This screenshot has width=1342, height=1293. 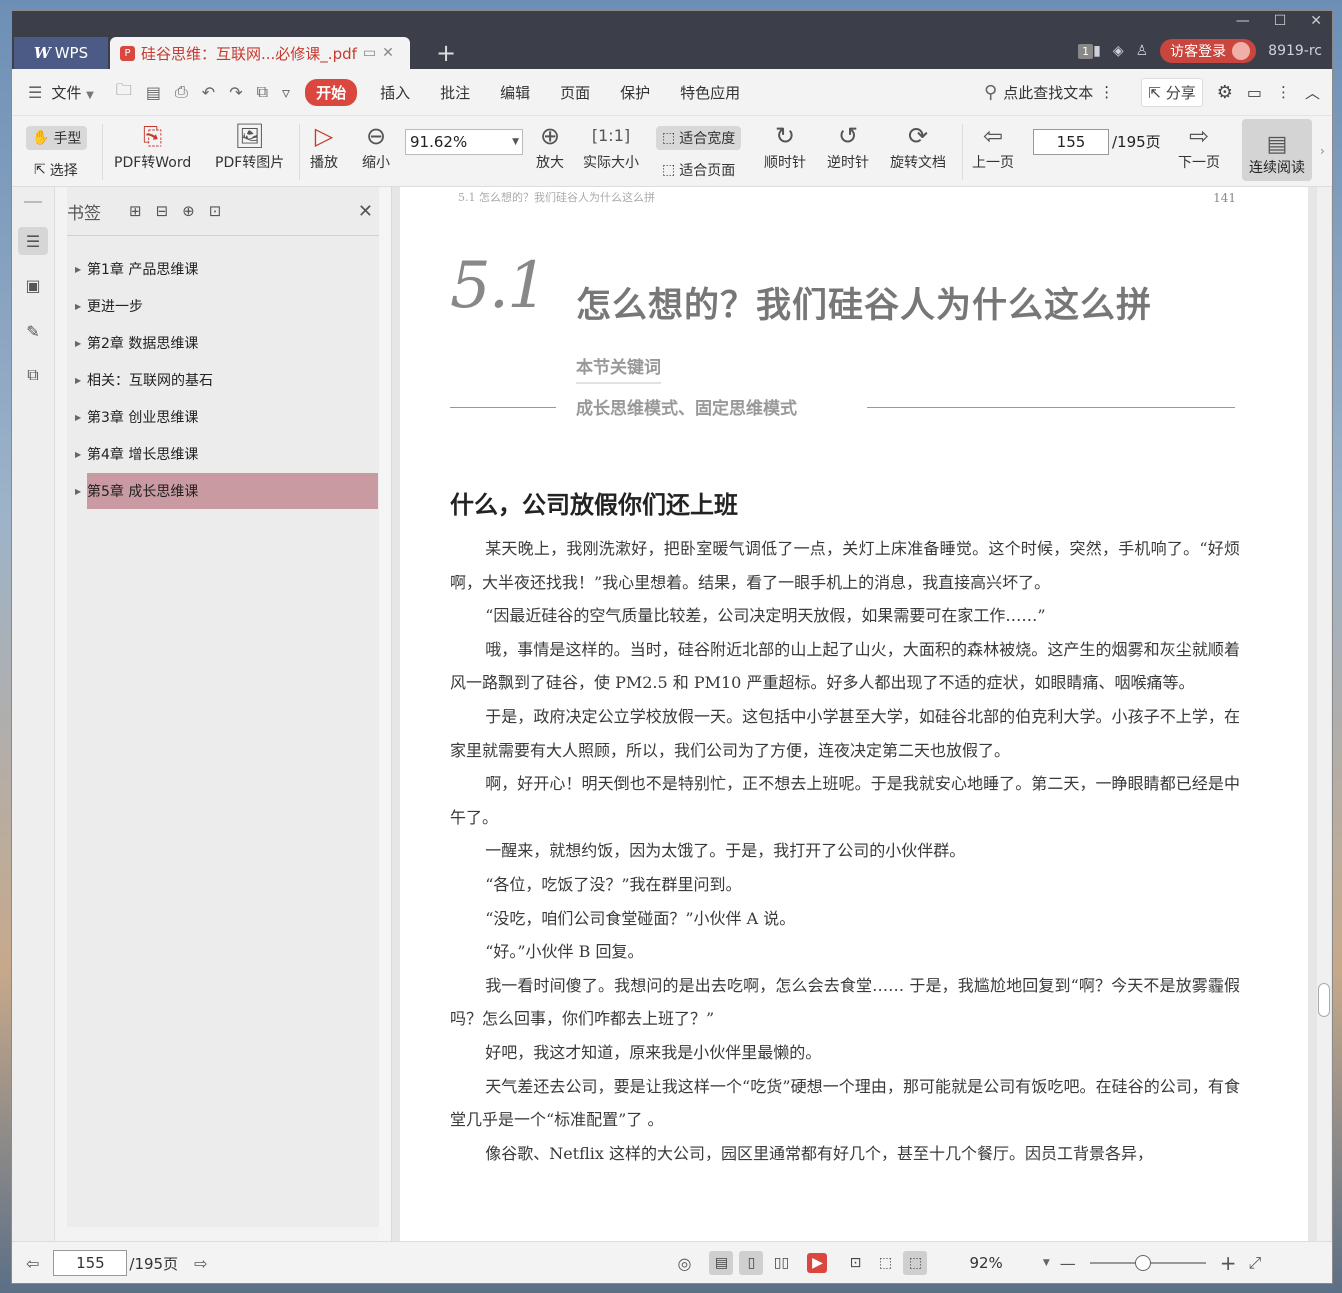 What do you see at coordinates (286, 92) in the screenshot?
I see `more-dropdown-icon: ▿` at bounding box center [286, 92].